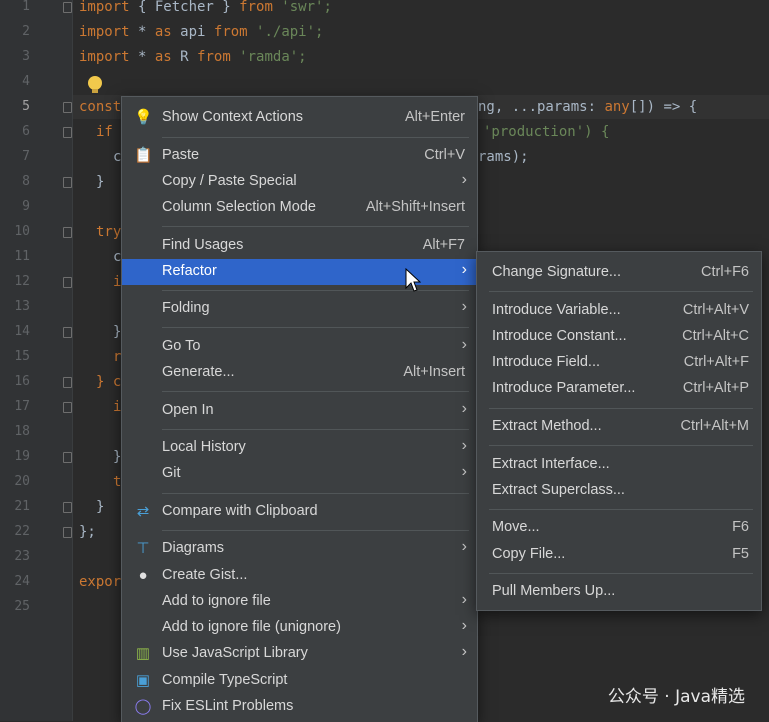  What do you see at coordinates (299, 602) in the screenshot?
I see `menu-item-add-to-ignore-file: Add to ignore file ›` at bounding box center [299, 602].